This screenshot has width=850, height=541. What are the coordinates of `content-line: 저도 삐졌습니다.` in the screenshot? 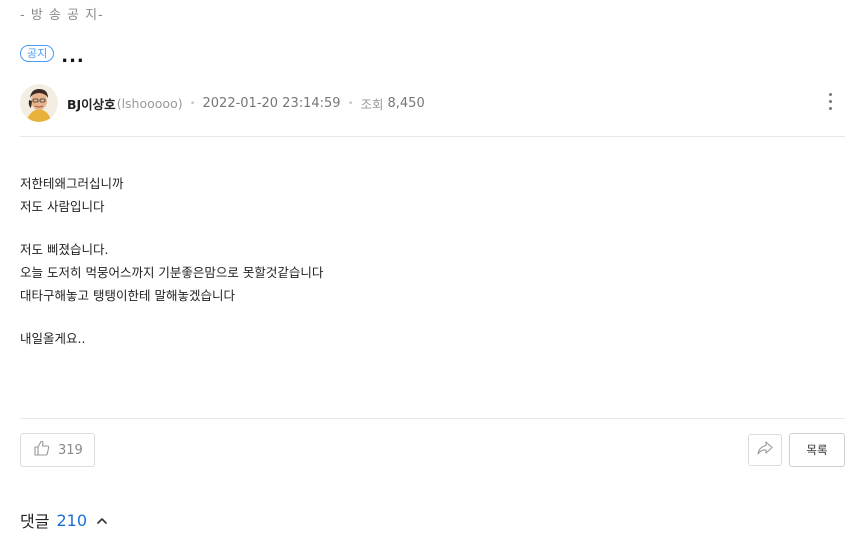 It's located at (64, 249).